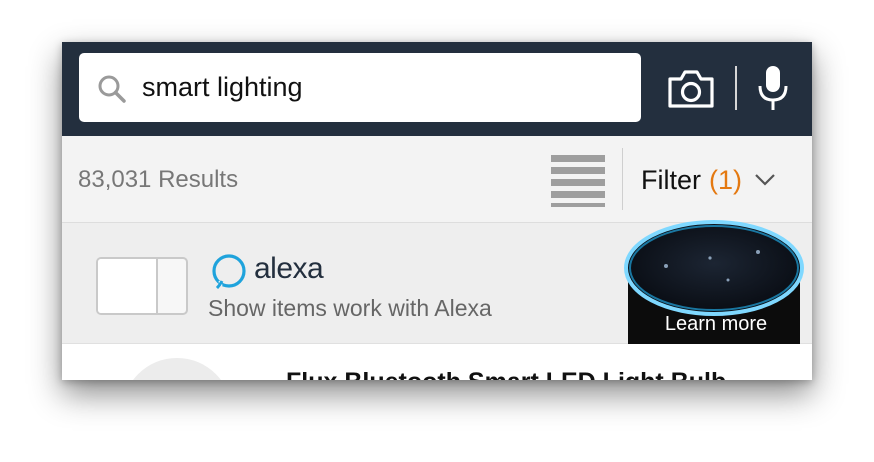 Image resolution: width=874 pixels, height=462 pixels. I want to click on product-list-item: Flux Bluetooth Smart LED Light Bulb, so click(437, 362).